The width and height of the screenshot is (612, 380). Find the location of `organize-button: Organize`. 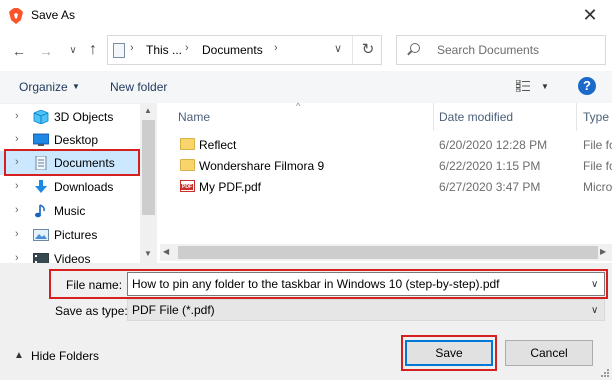

organize-button: Organize is located at coordinates (43, 87).